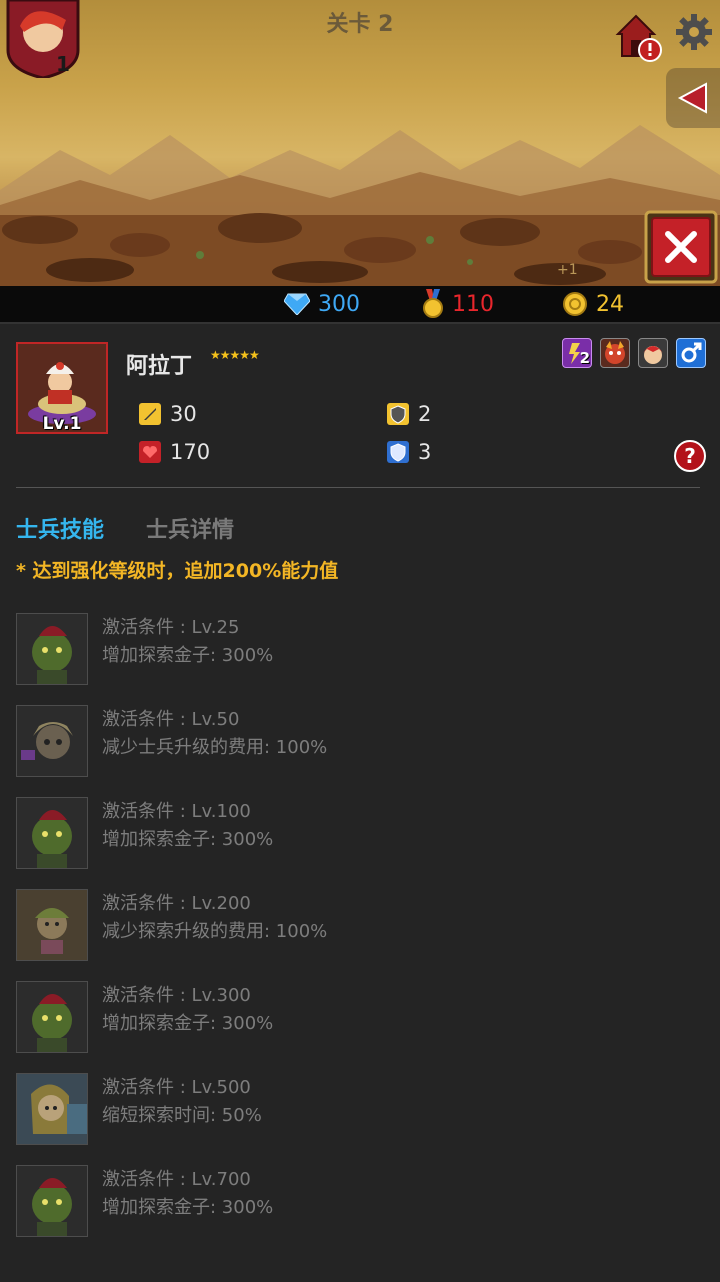 The image size is (720, 1282). I want to click on attack-stat: 30, so click(167, 414).